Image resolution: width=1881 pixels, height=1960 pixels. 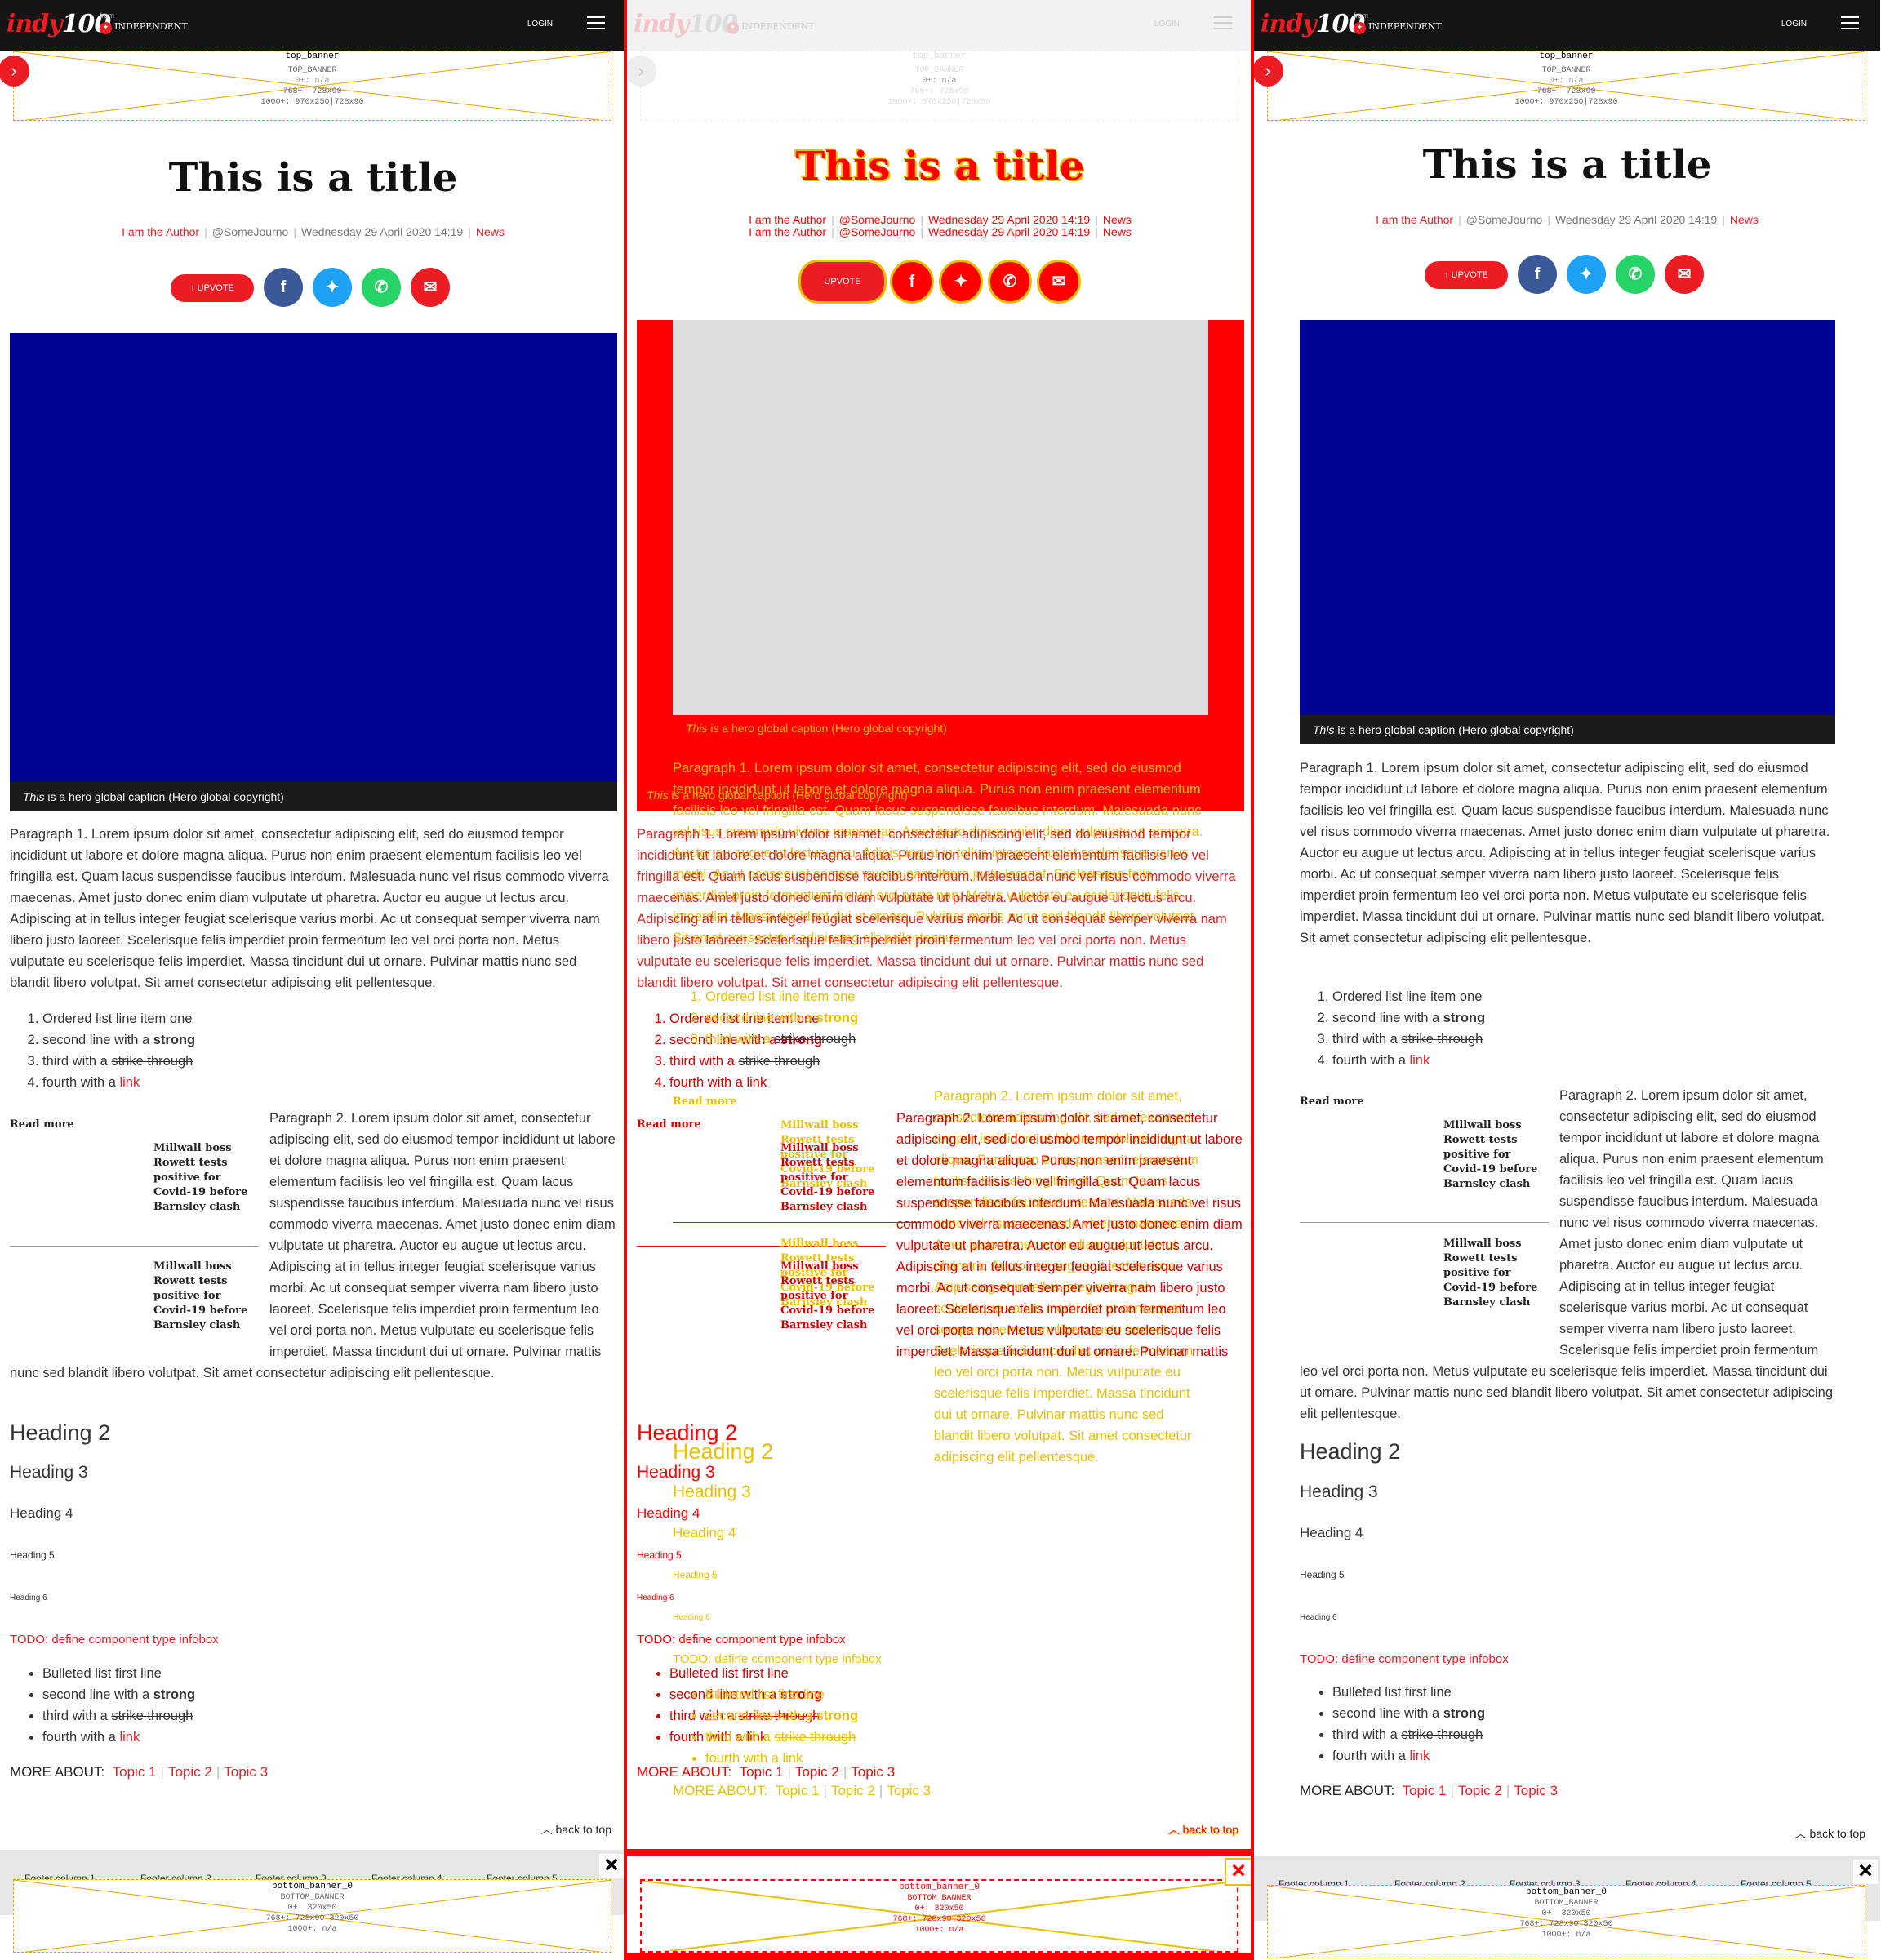 I want to click on heading-4: Heading 4, so click(x=668, y=1513).